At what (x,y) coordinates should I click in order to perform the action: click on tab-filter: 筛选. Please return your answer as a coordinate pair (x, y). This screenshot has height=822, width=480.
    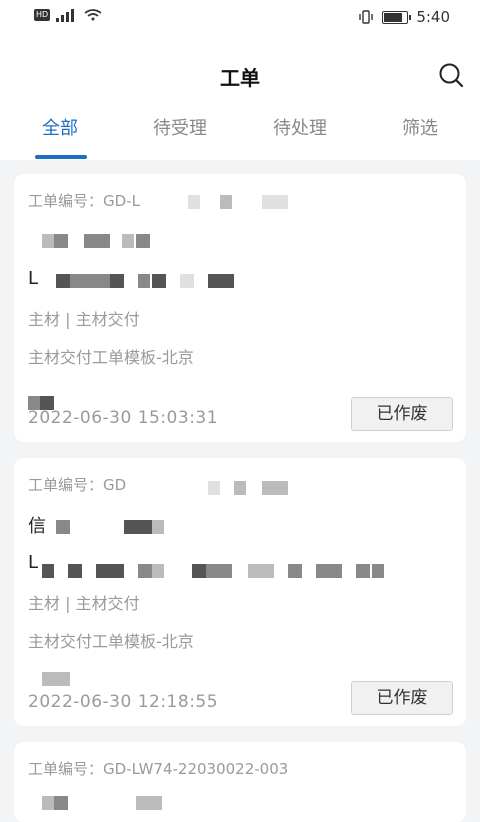
    Looking at the image, I should click on (420, 127).